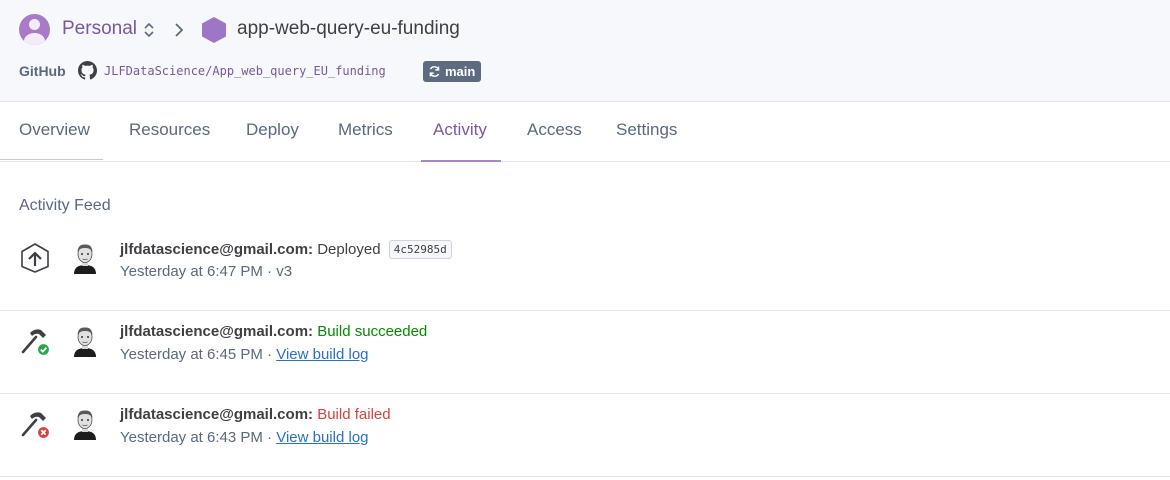  Describe the element at coordinates (372, 331) in the screenshot. I see `build-status: Build succeeded` at that location.